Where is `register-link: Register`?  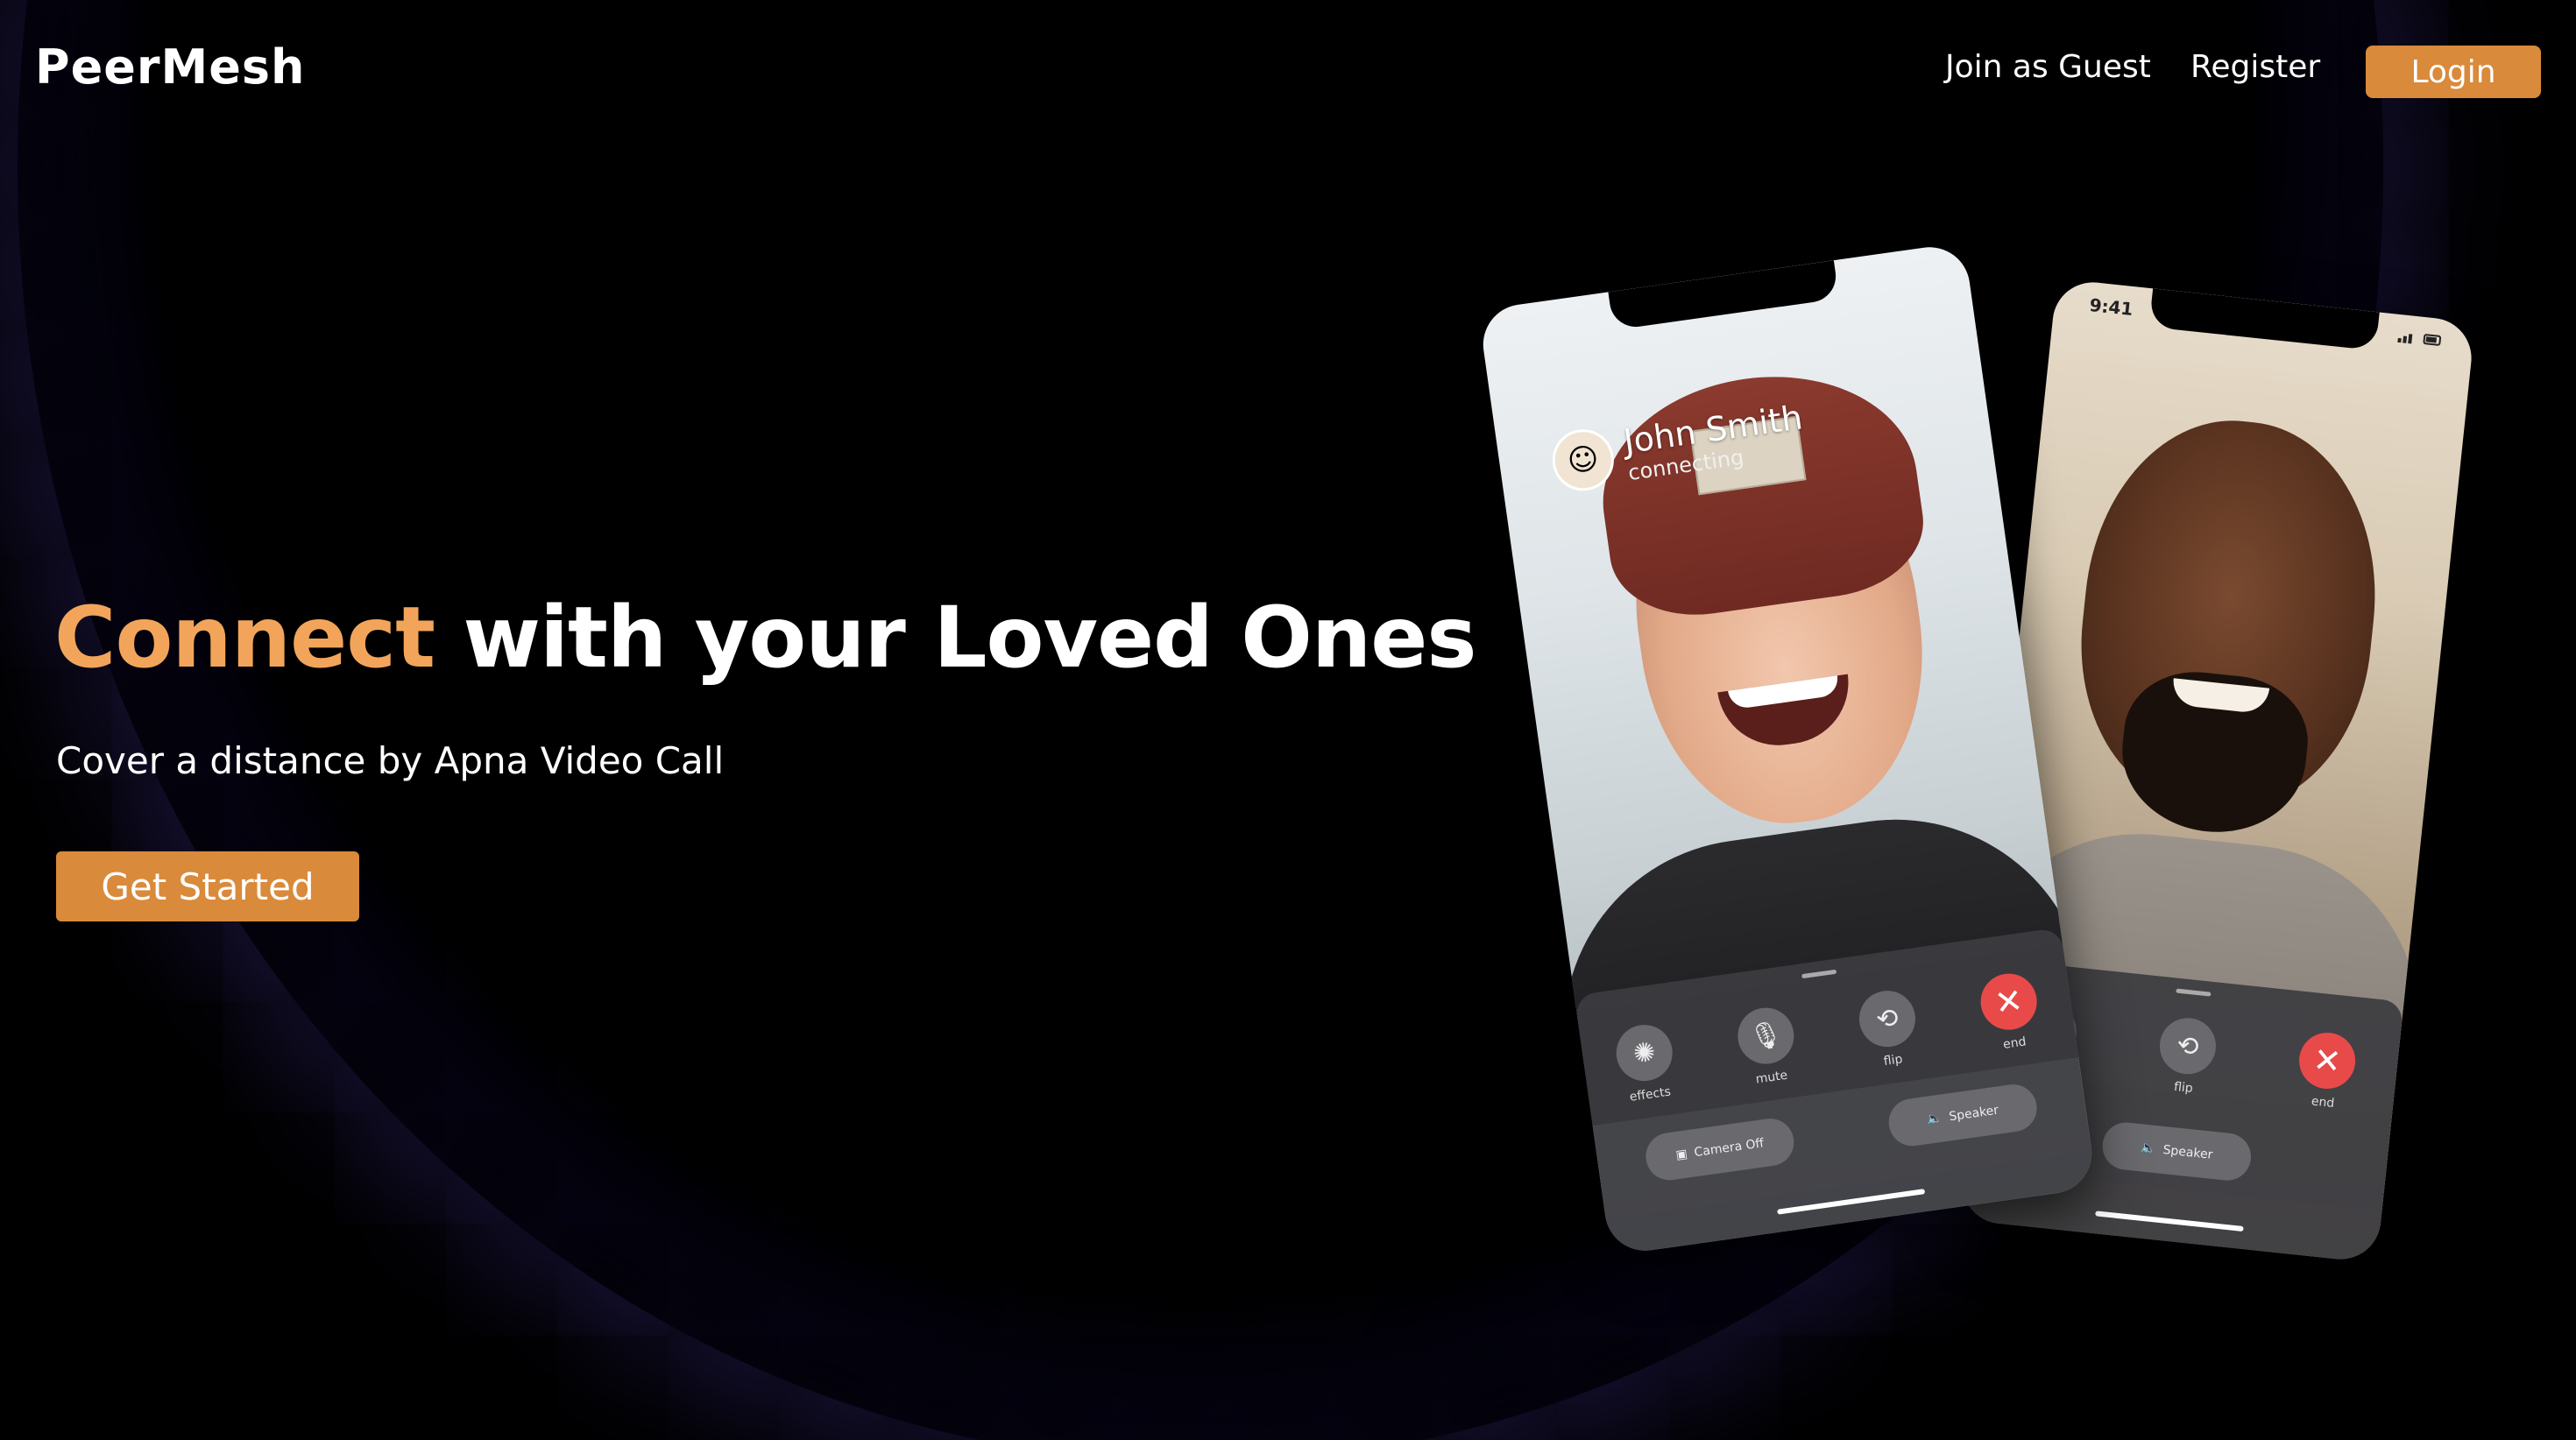 register-link: Register is located at coordinates (2255, 67).